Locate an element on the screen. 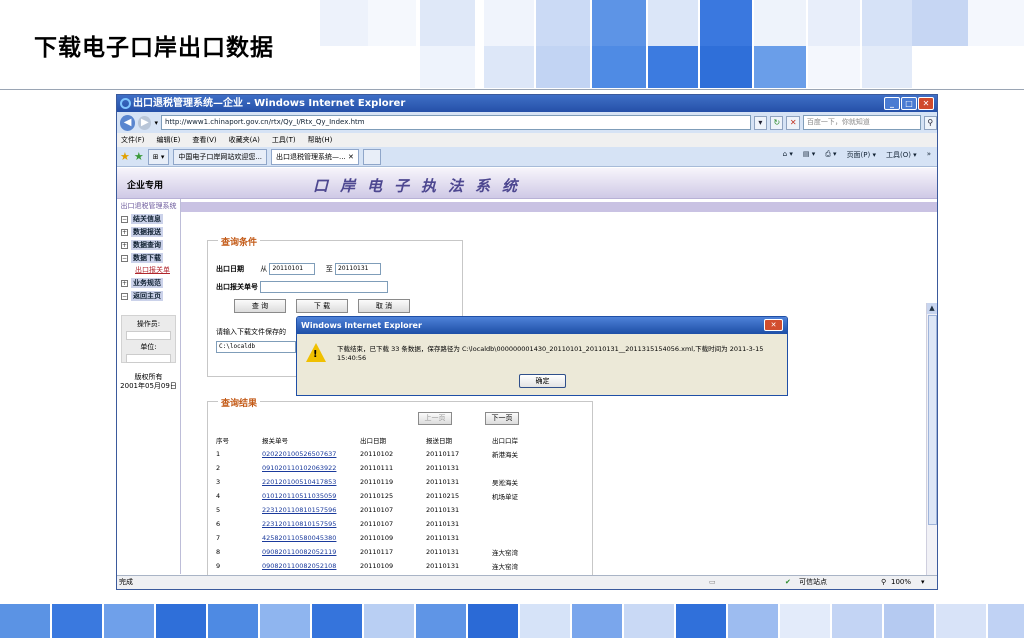  home-icon: ⌂ ▾ is located at coordinates (788, 155).